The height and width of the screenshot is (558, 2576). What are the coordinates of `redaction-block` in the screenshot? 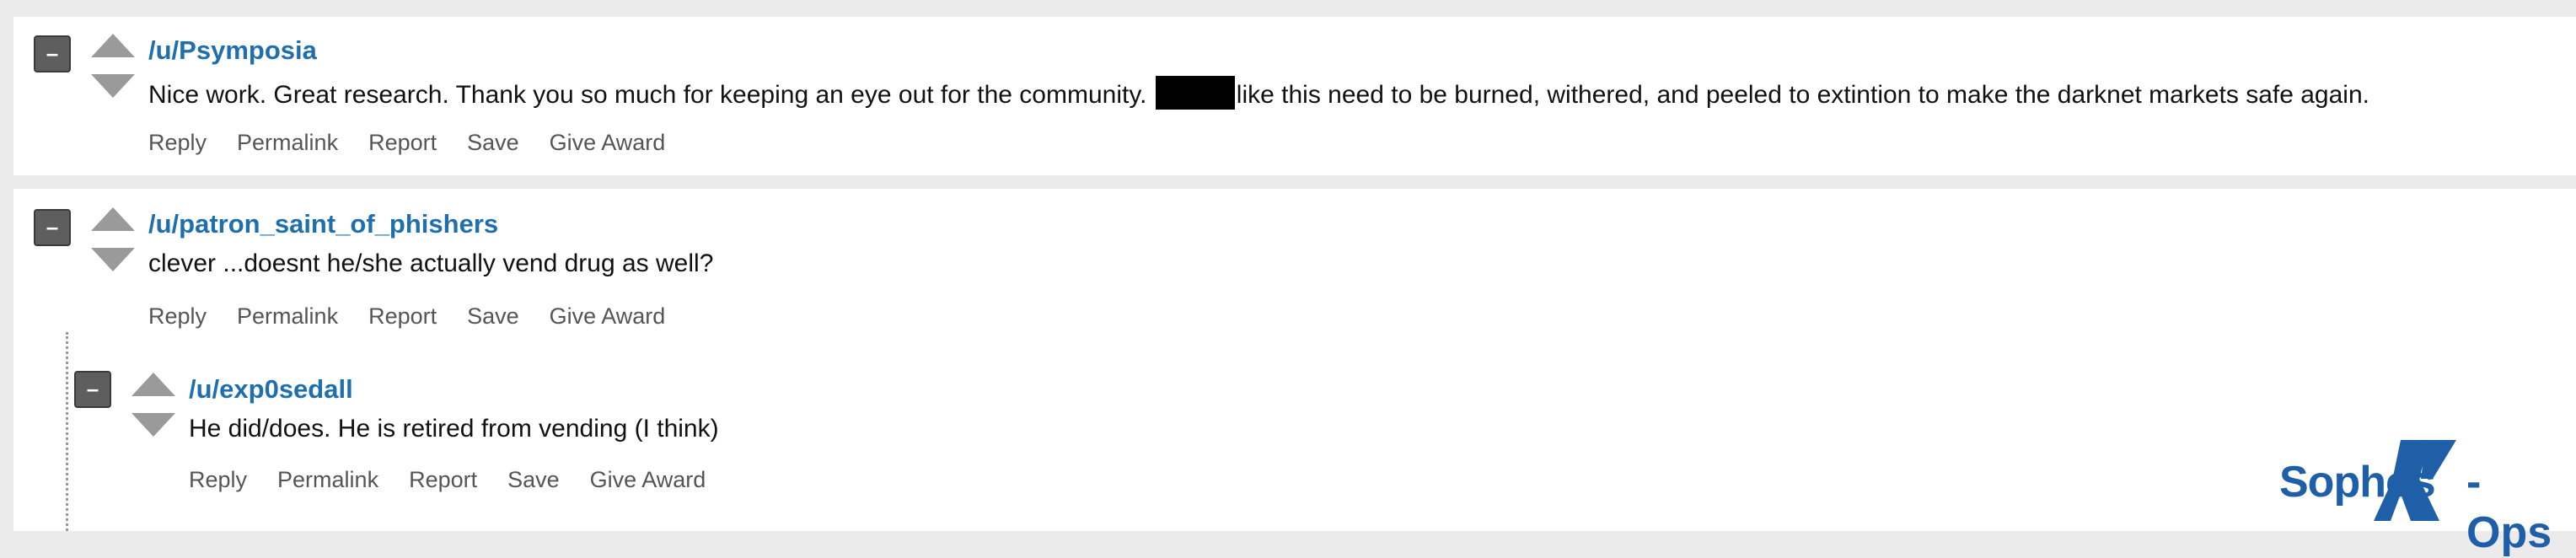 It's located at (1195, 93).